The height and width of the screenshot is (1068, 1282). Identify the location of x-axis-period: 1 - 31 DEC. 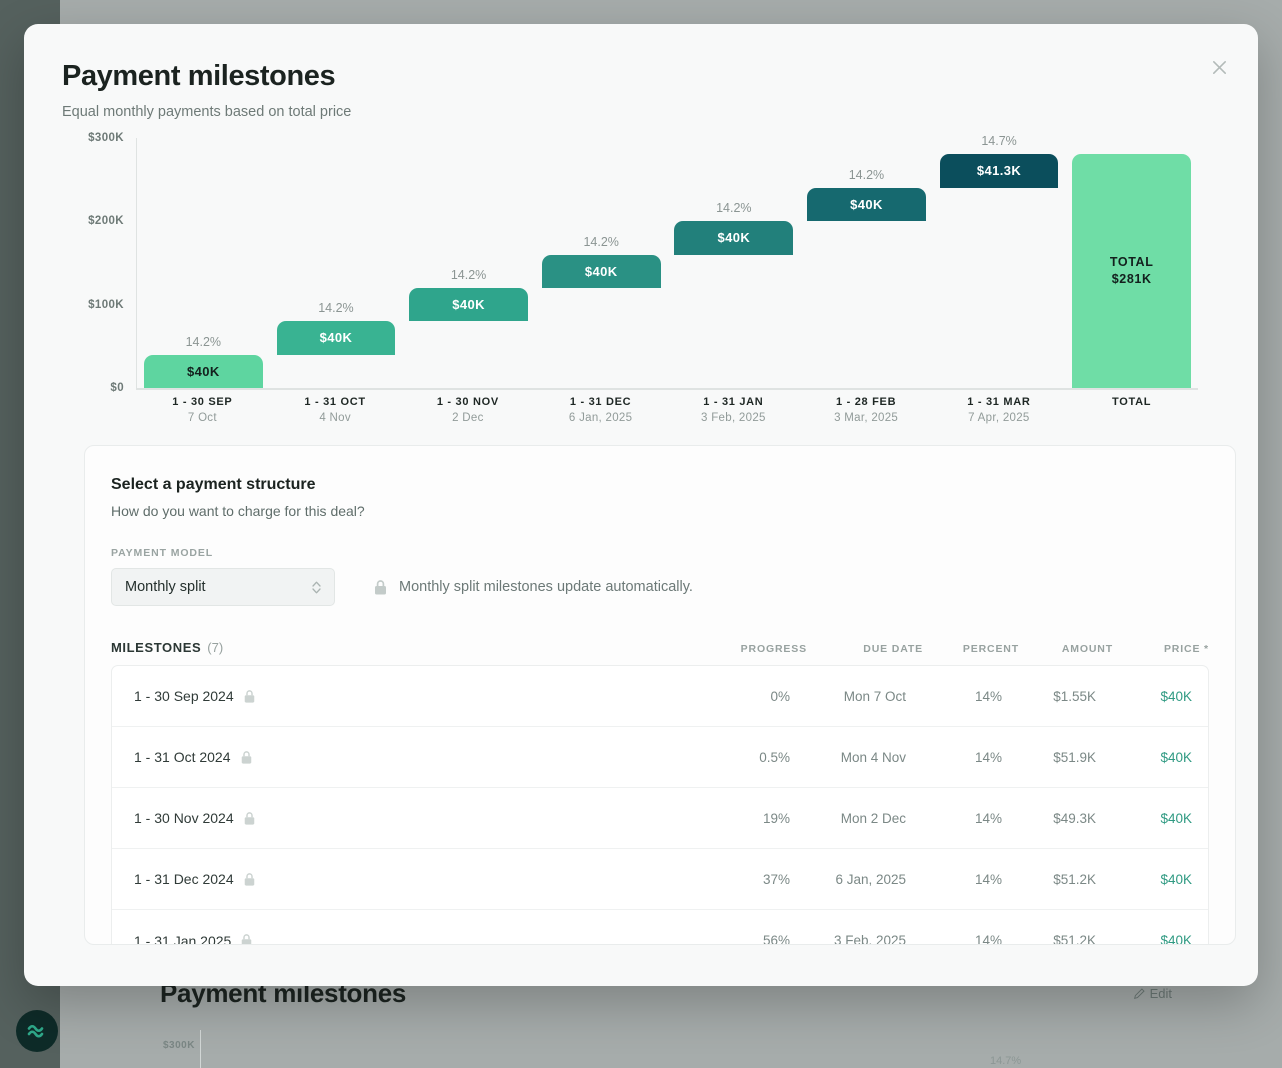
(600, 402).